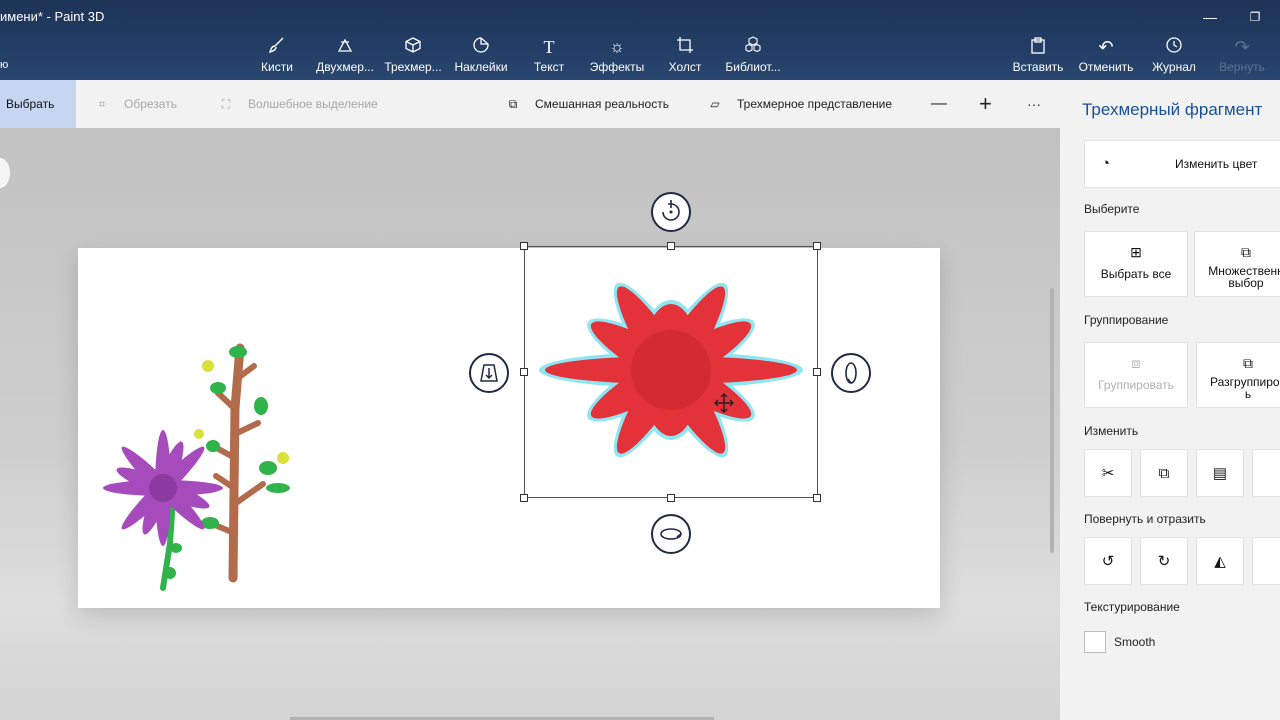 The image size is (1280, 720). I want to click on rotate-right-icon: ↻, so click(1164, 561).